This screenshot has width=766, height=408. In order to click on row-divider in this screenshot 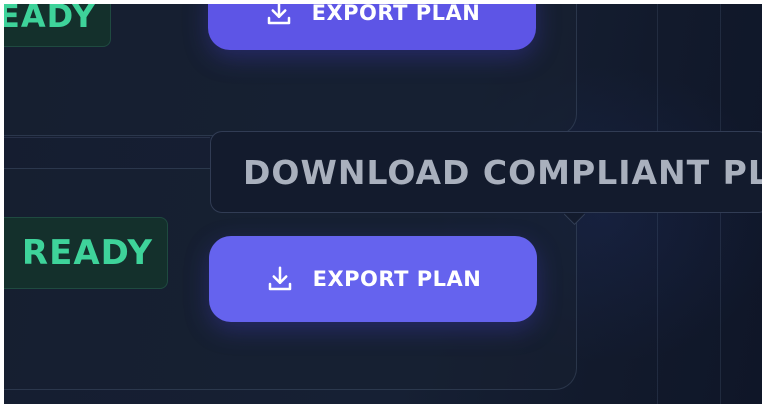, I will do `click(107, 137)`.